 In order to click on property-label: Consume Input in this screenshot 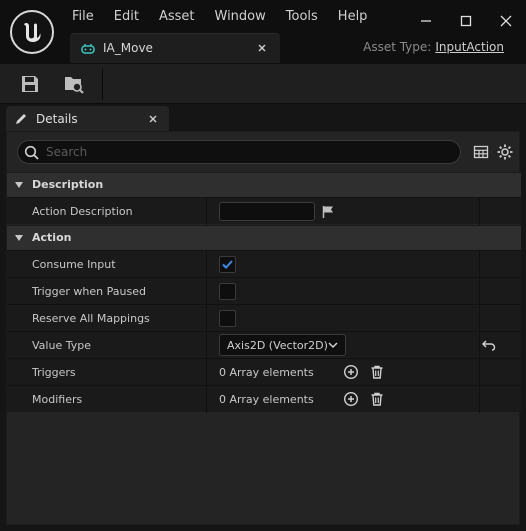, I will do `click(74, 264)`.